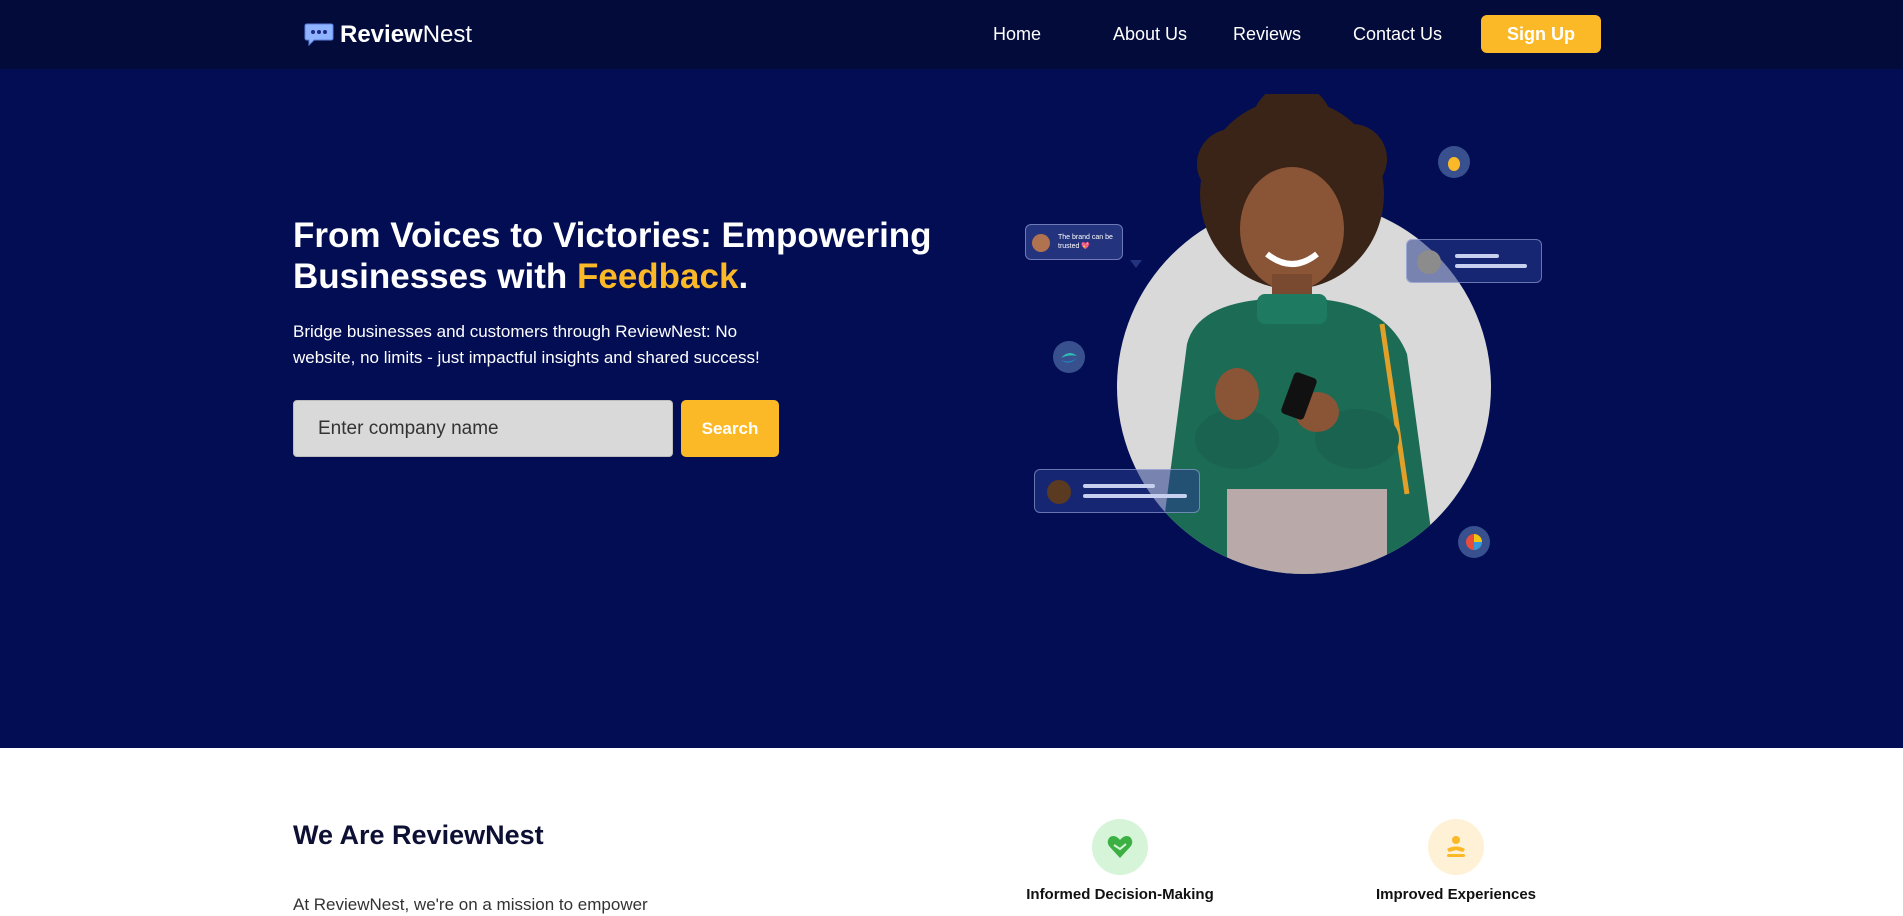  I want to click on feature-informed-decision: Informed Decision-Making, so click(1120, 862).